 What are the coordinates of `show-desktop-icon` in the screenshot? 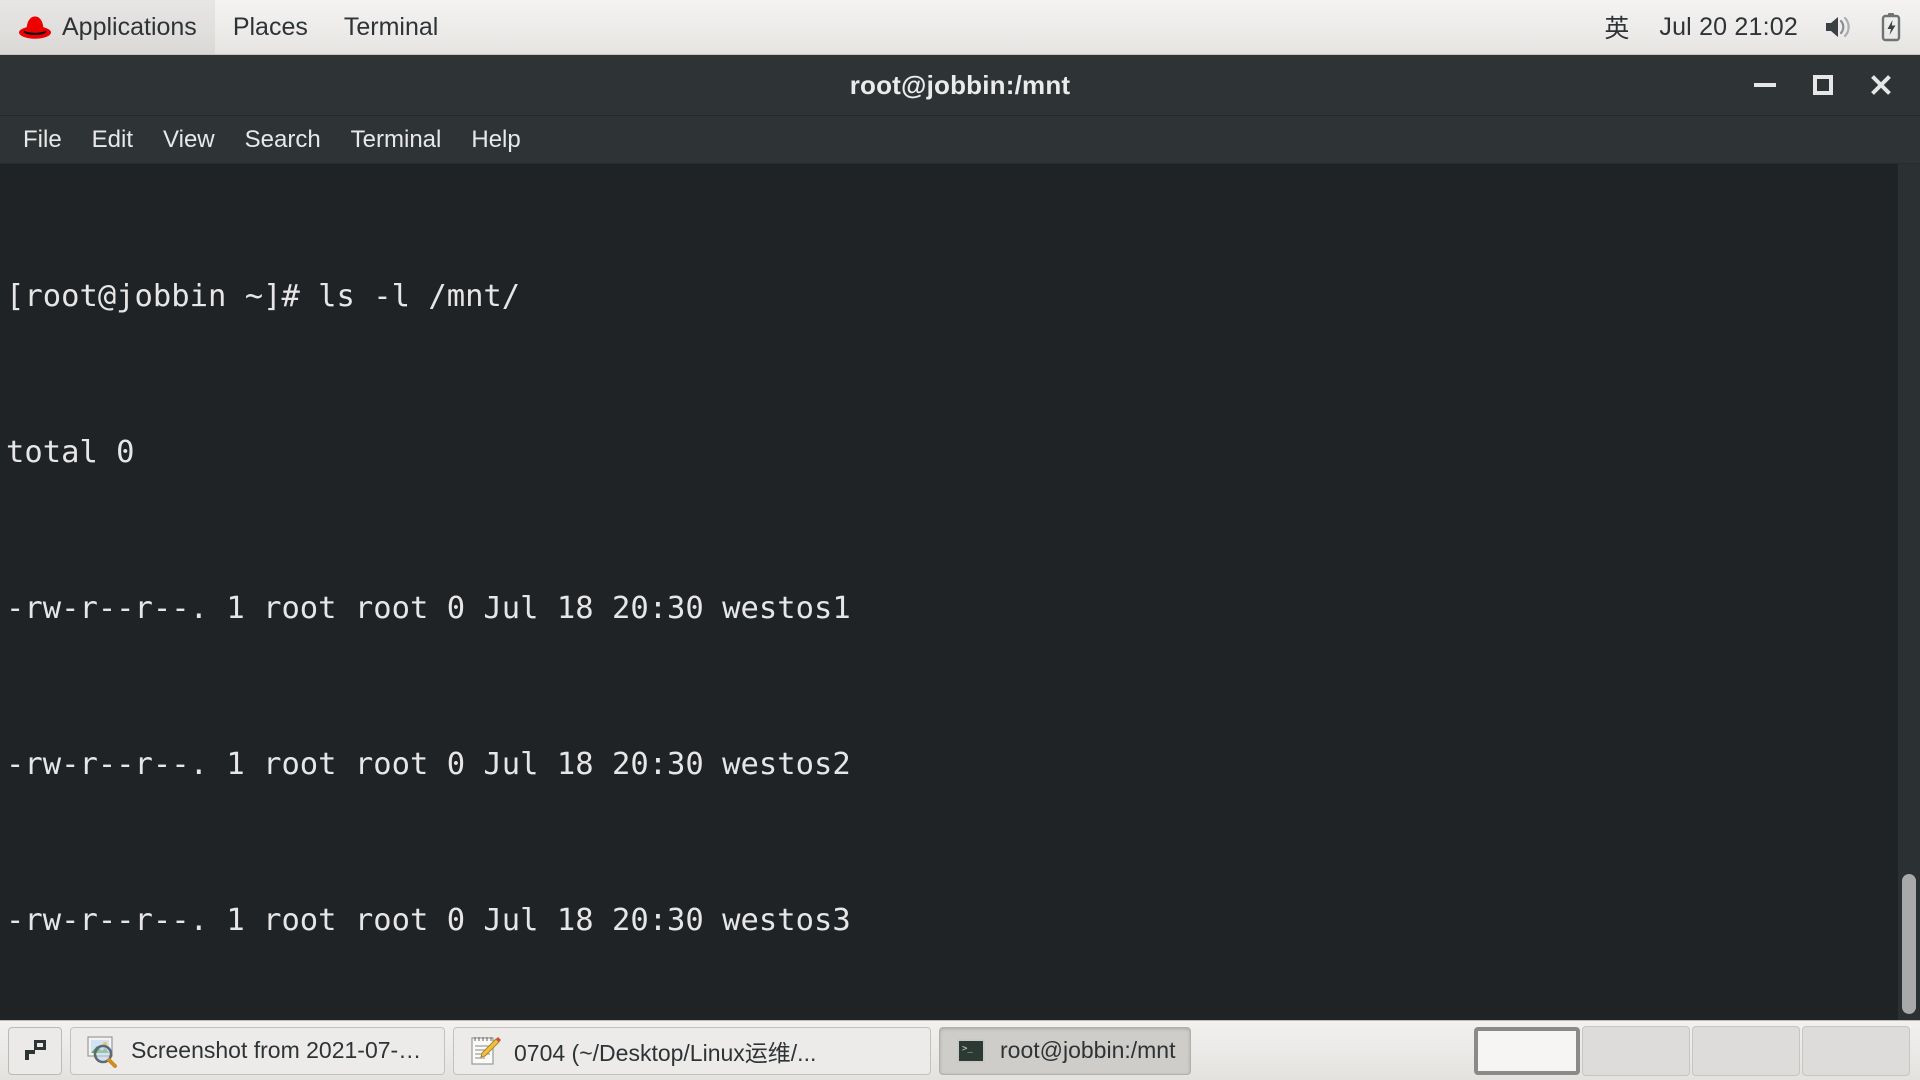 It's located at (35, 1049).